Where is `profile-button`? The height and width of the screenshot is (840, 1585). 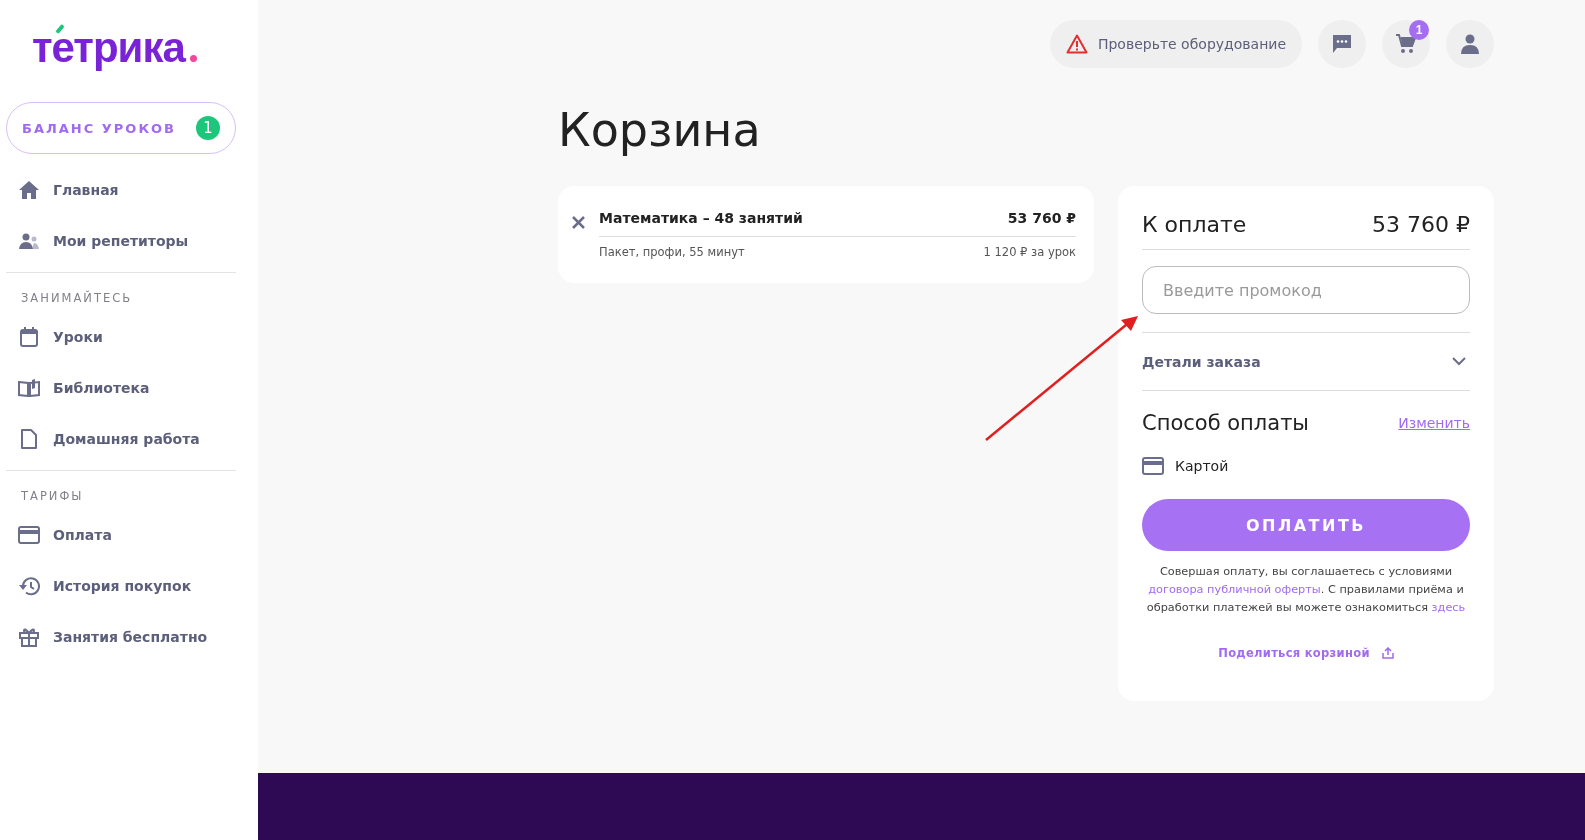
profile-button is located at coordinates (1470, 44).